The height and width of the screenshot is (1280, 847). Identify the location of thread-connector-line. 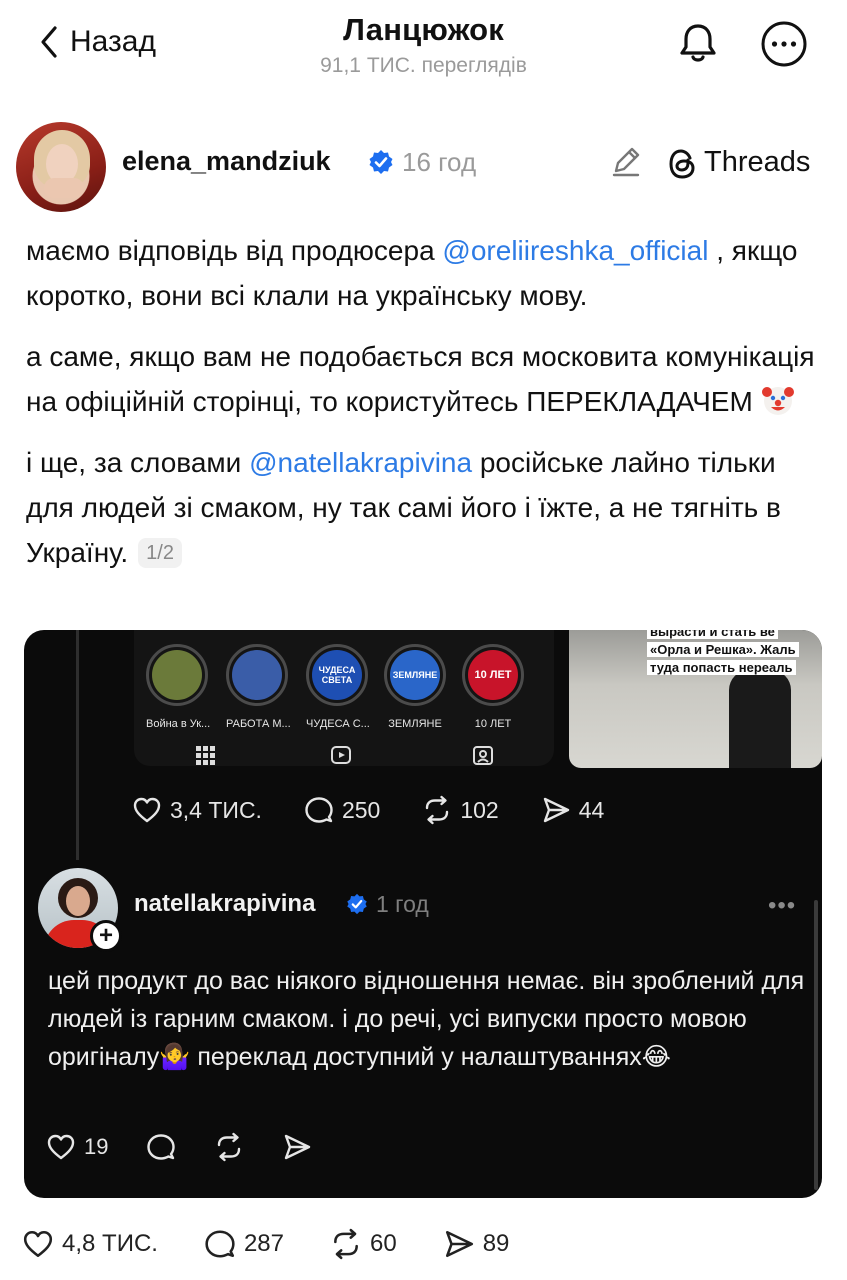
(77, 745).